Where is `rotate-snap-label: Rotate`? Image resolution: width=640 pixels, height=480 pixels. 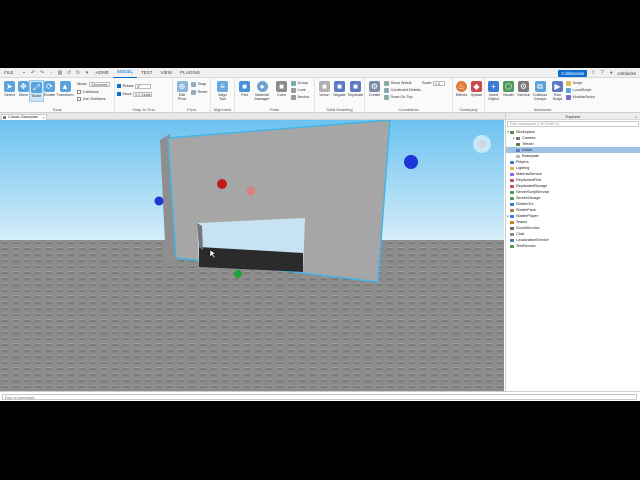
rotate-snap-label: Rotate is located at coordinates (128, 86).